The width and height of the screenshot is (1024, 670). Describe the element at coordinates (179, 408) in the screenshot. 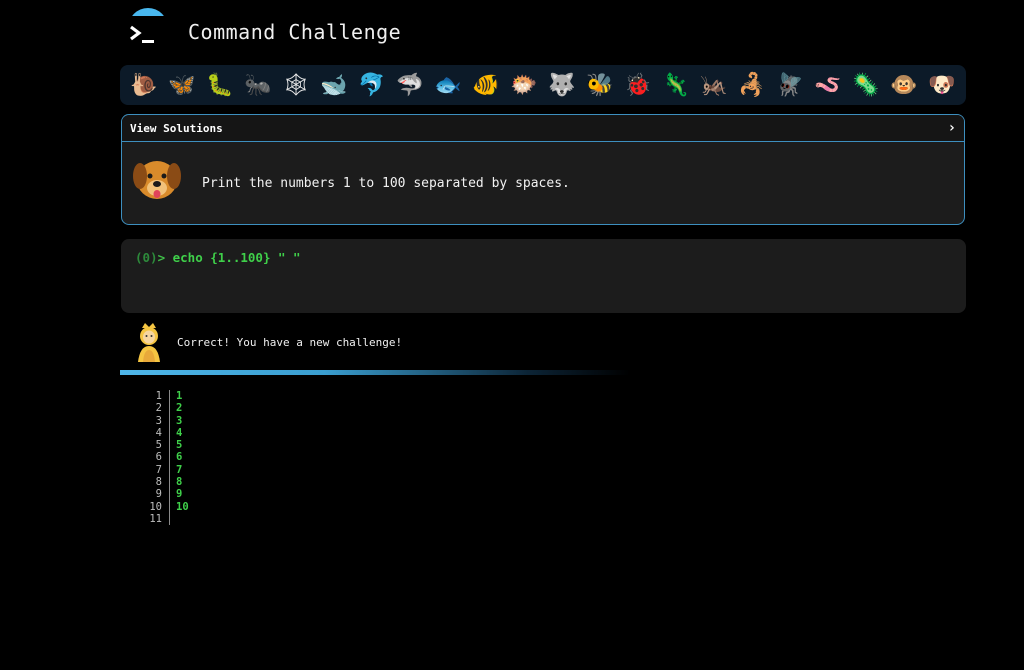

I see `line-value: 2` at that location.